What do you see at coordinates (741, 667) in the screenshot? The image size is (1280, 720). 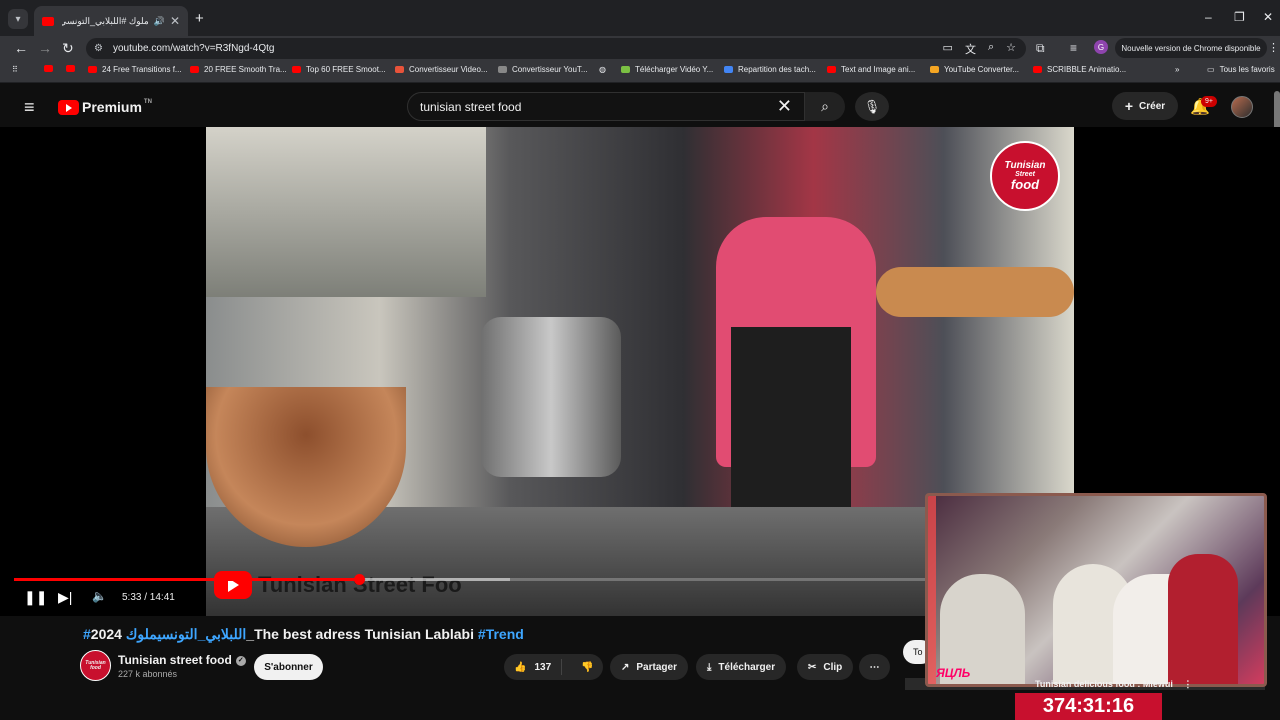 I see `download-button: ⤓ Télécharger` at bounding box center [741, 667].